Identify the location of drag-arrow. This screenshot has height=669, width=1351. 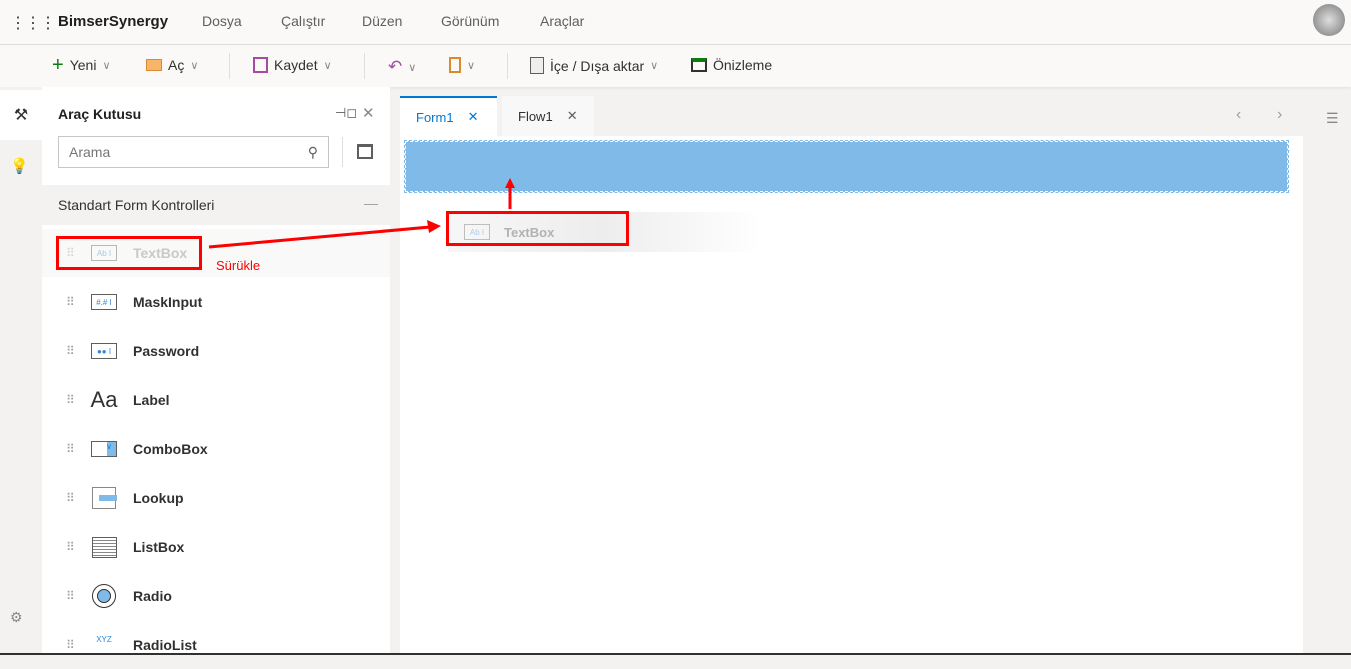
(319, 237).